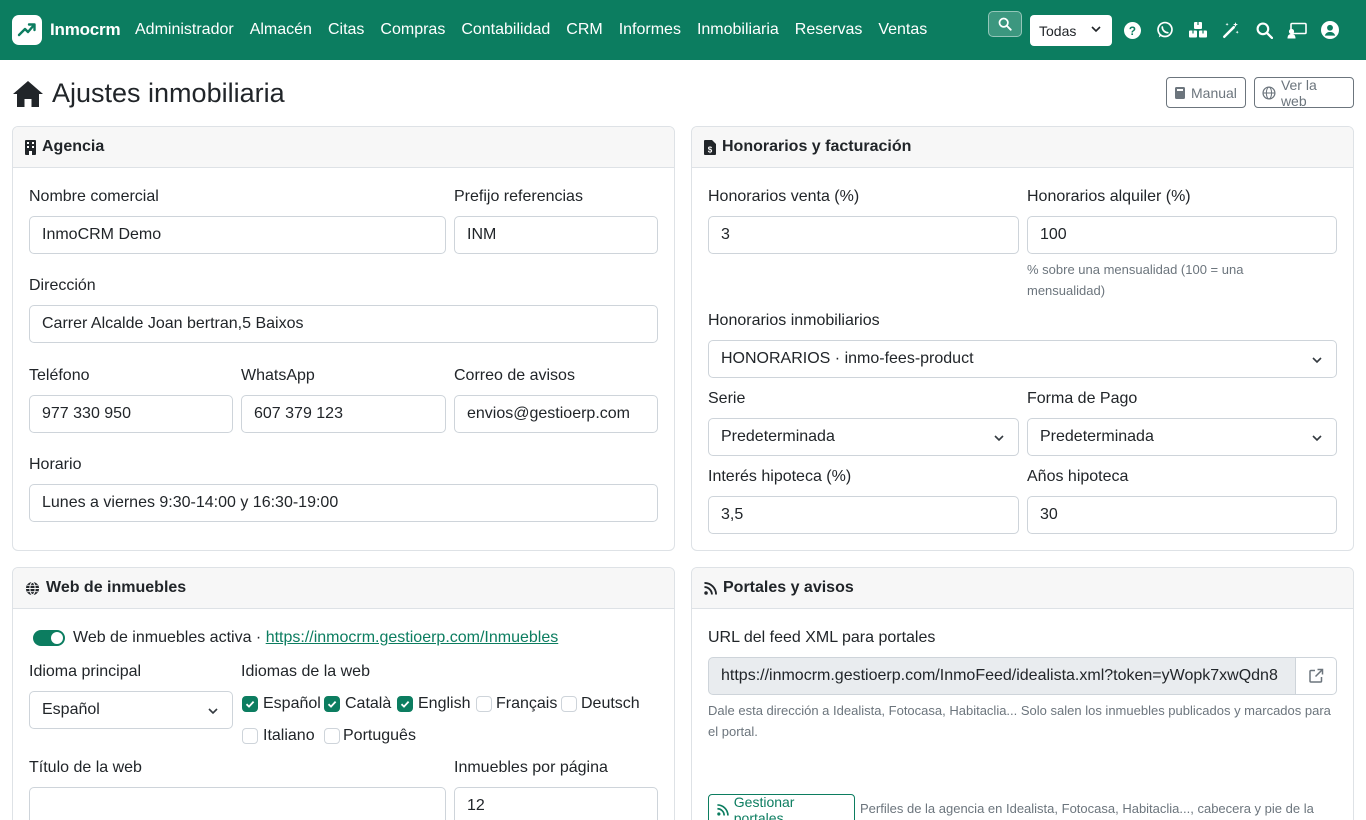  Describe the element at coordinates (514, 375) in the screenshot. I see `correo-label: Correo de avisos` at that location.